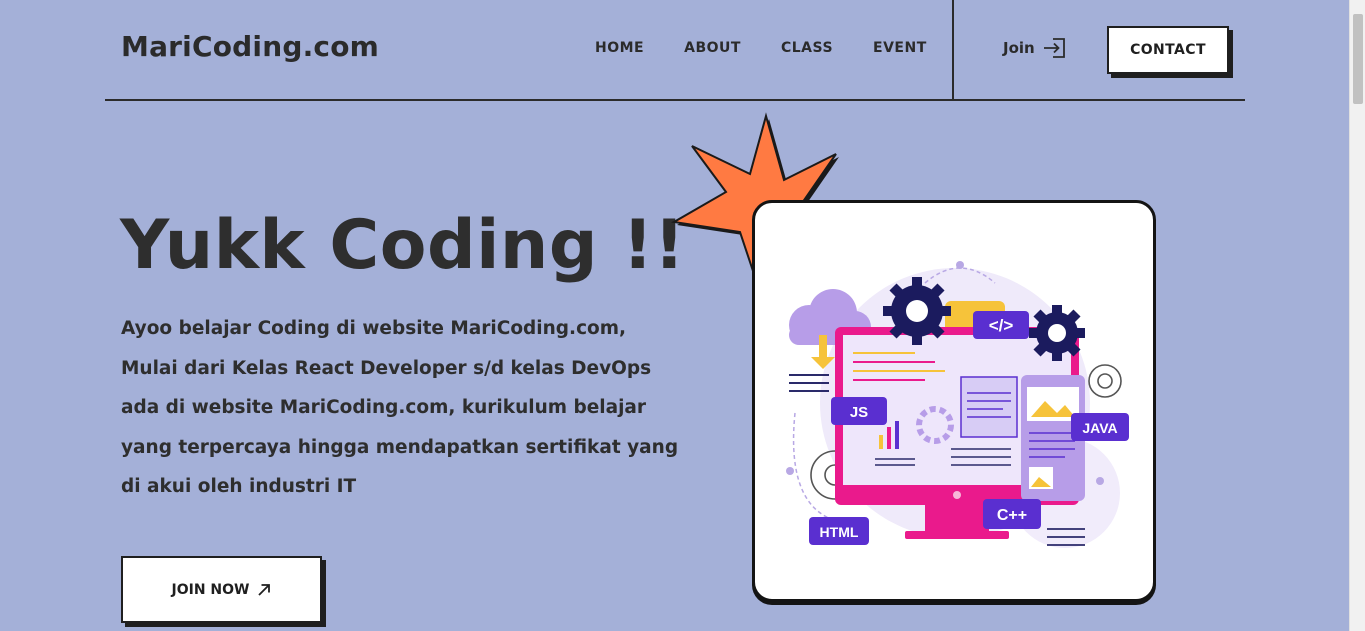 This screenshot has width=1365, height=631. I want to click on contact-button: CONTACT, so click(1168, 50).